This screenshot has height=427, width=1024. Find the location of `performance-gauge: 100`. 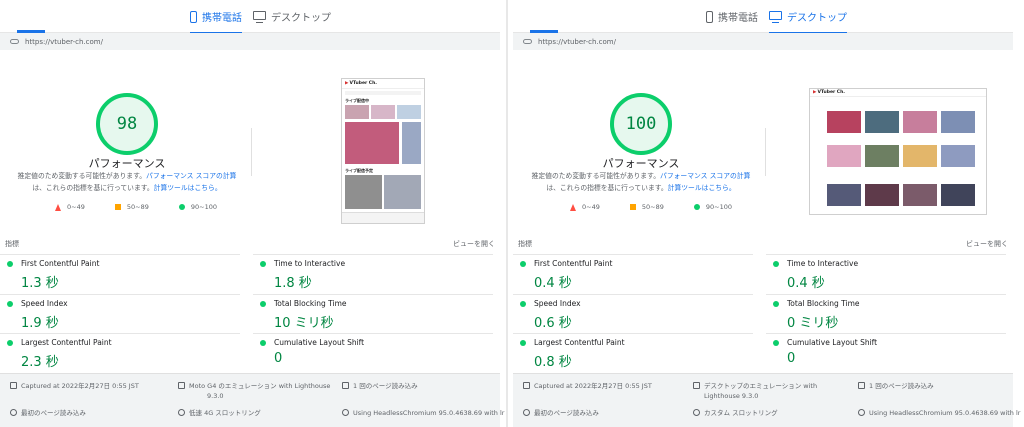

performance-gauge: 100 is located at coordinates (641, 124).